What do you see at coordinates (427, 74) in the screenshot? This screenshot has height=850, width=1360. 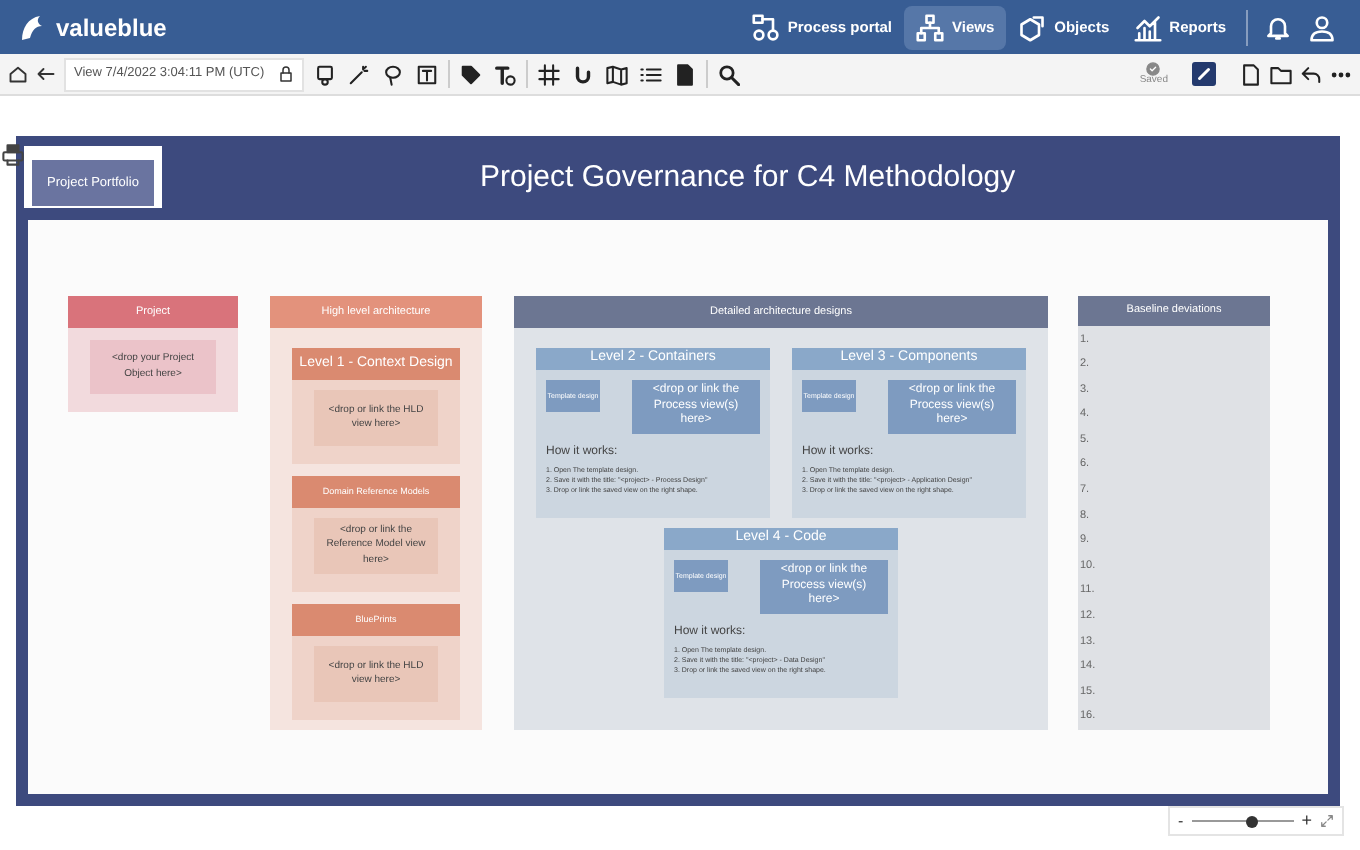 I see `text-frame-icon` at bounding box center [427, 74].